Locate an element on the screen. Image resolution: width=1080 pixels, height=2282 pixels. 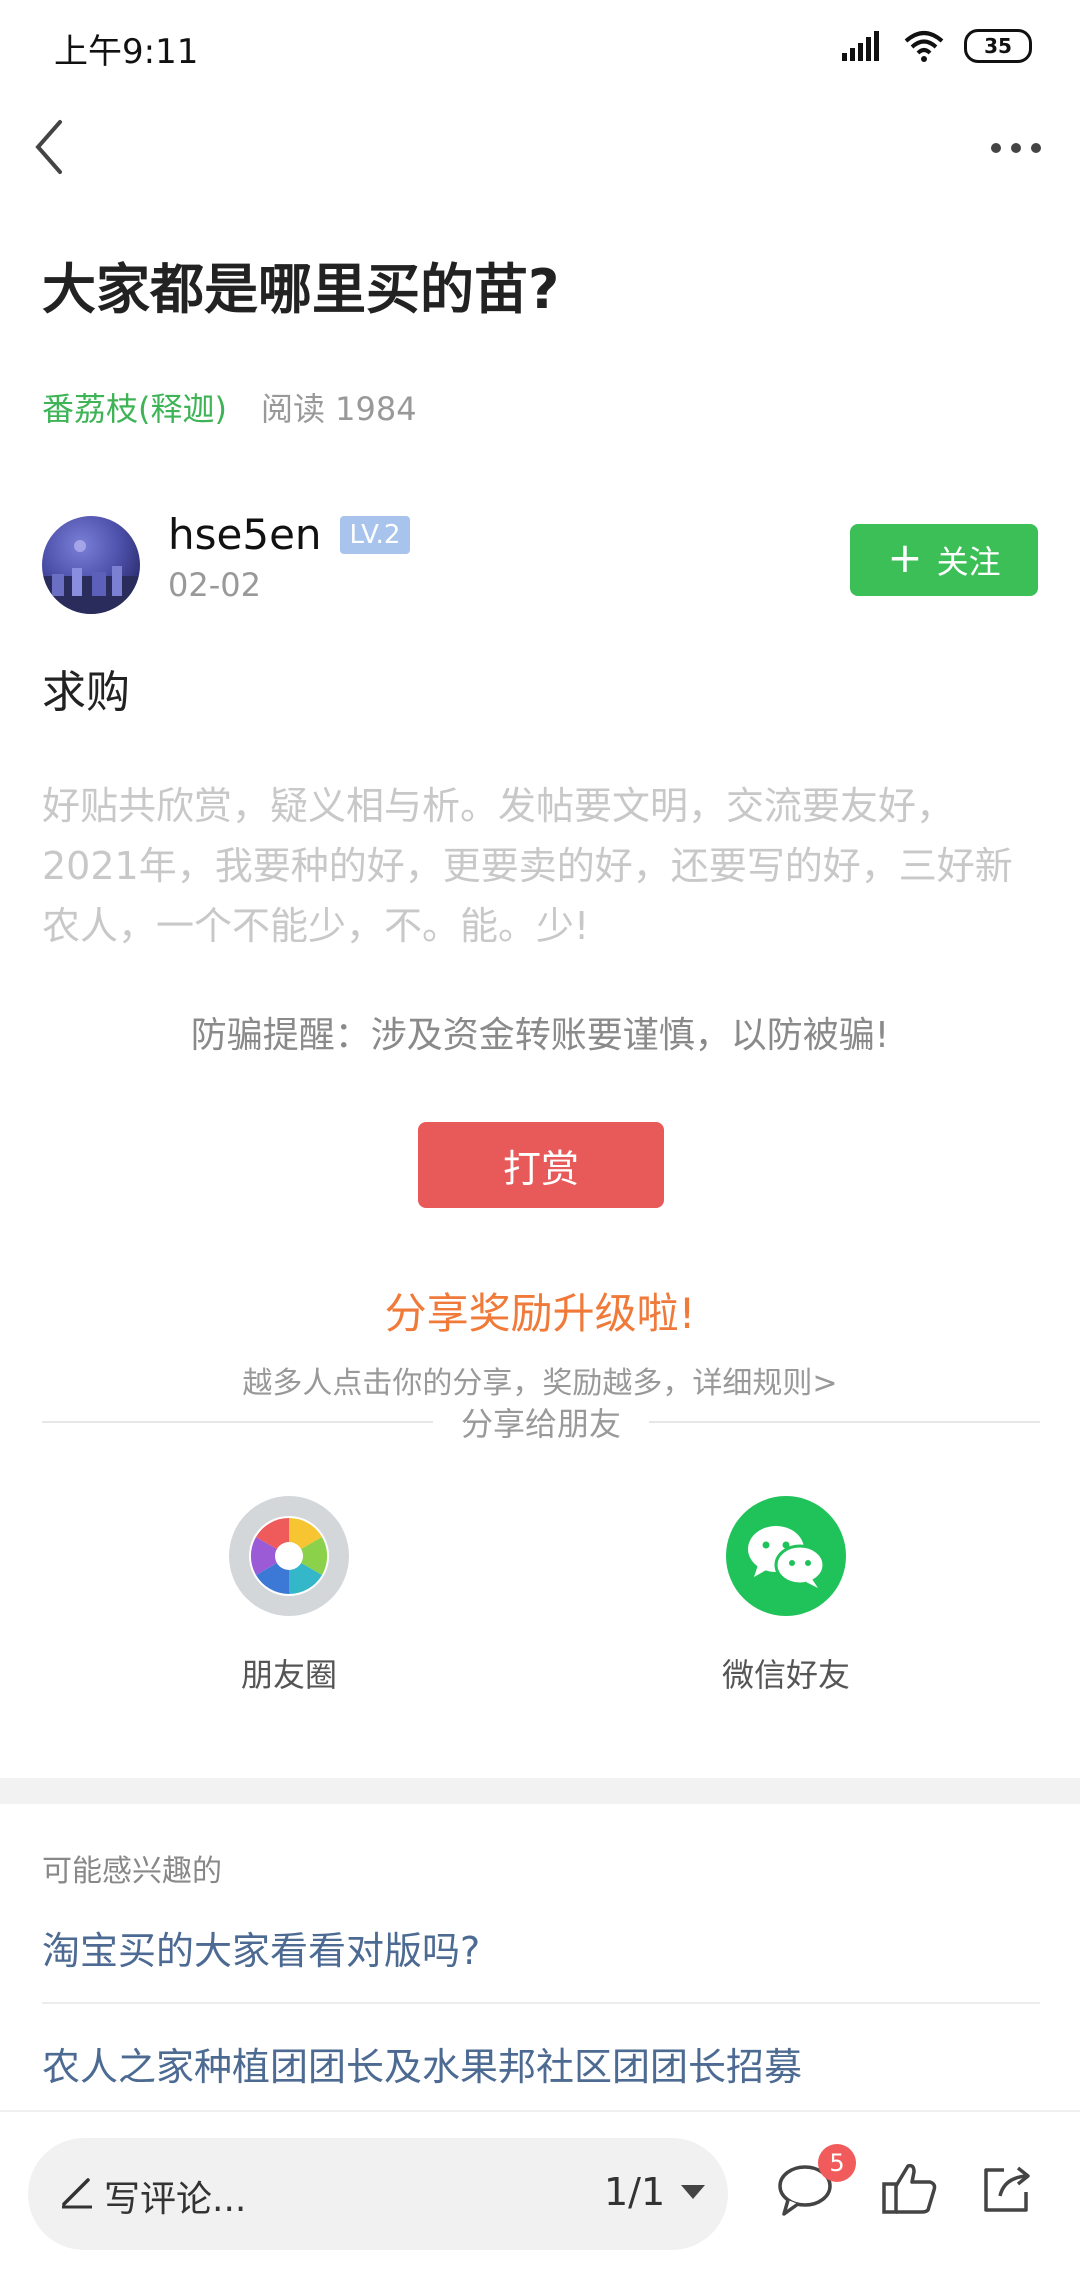
plus-icon: + is located at coordinates (905, 557).